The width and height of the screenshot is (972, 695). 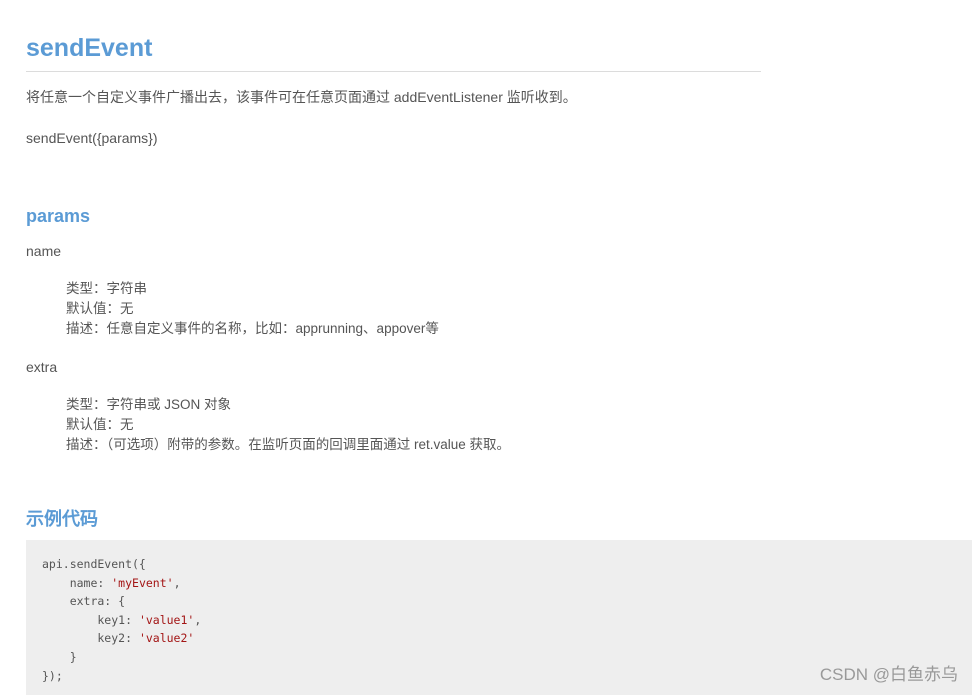 I want to click on code-line: });, so click(x=52, y=675).